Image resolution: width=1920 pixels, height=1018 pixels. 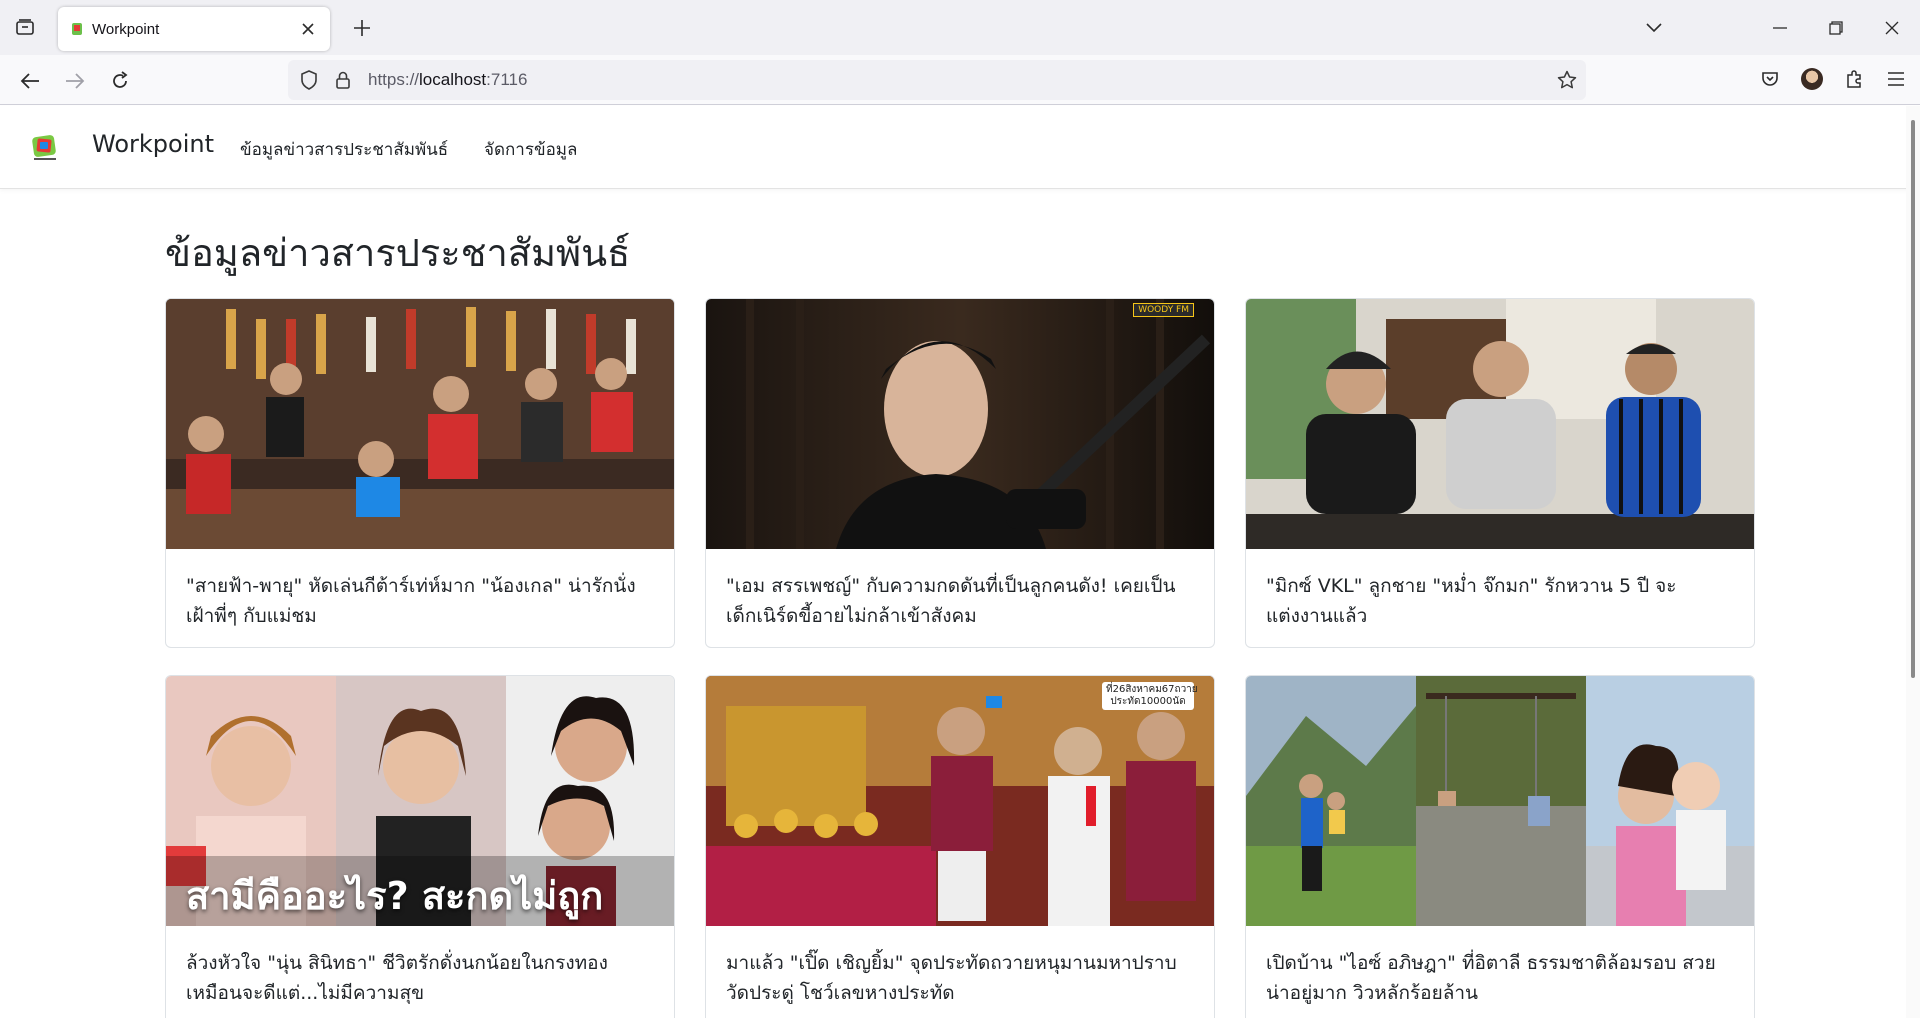 What do you see at coordinates (344, 149) in the screenshot?
I see `nav-link-news: ข้อมูลข่าวสารประชาสัมพันธ์` at bounding box center [344, 149].